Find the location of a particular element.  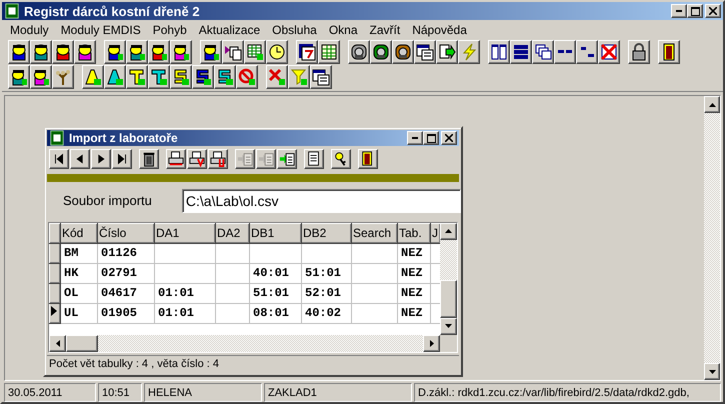

menu-item: Moduly is located at coordinates (29, 29).